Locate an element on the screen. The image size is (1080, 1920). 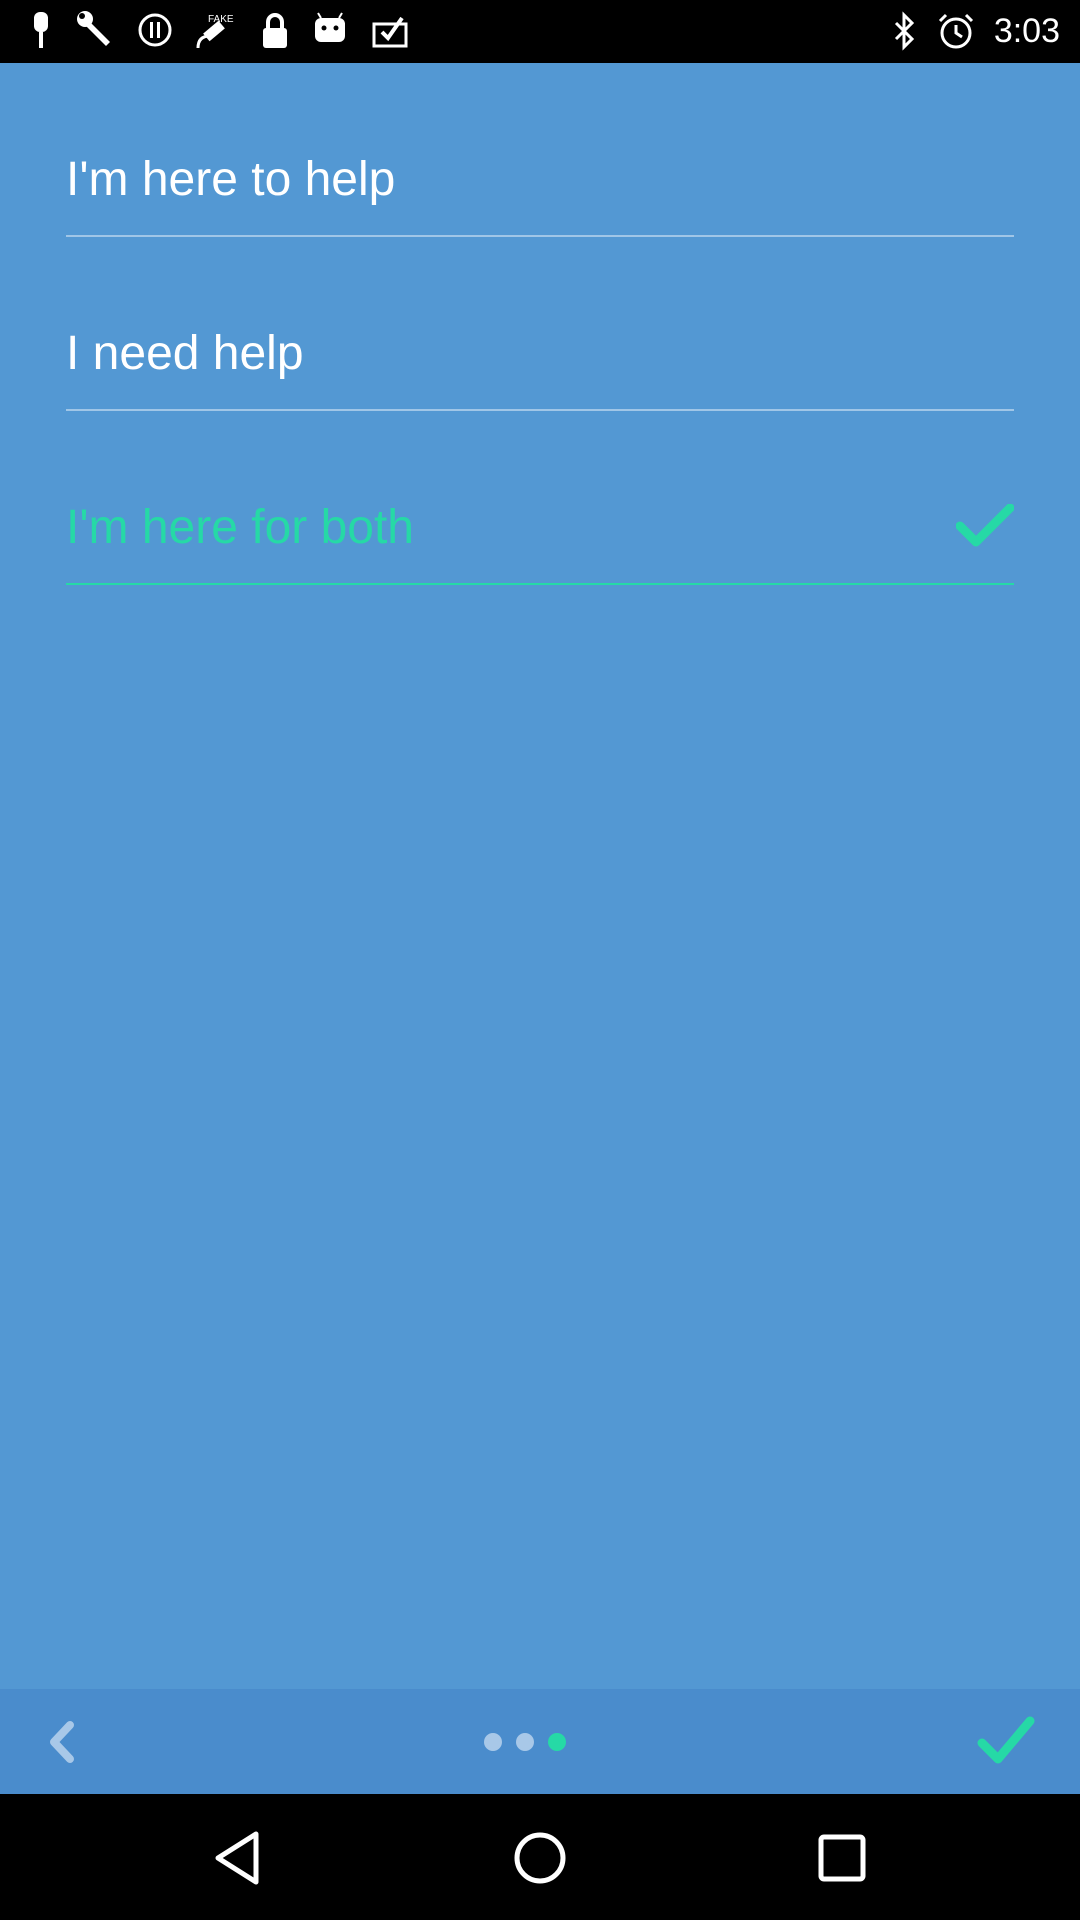
page-dot-active is located at coordinates (557, 1742).